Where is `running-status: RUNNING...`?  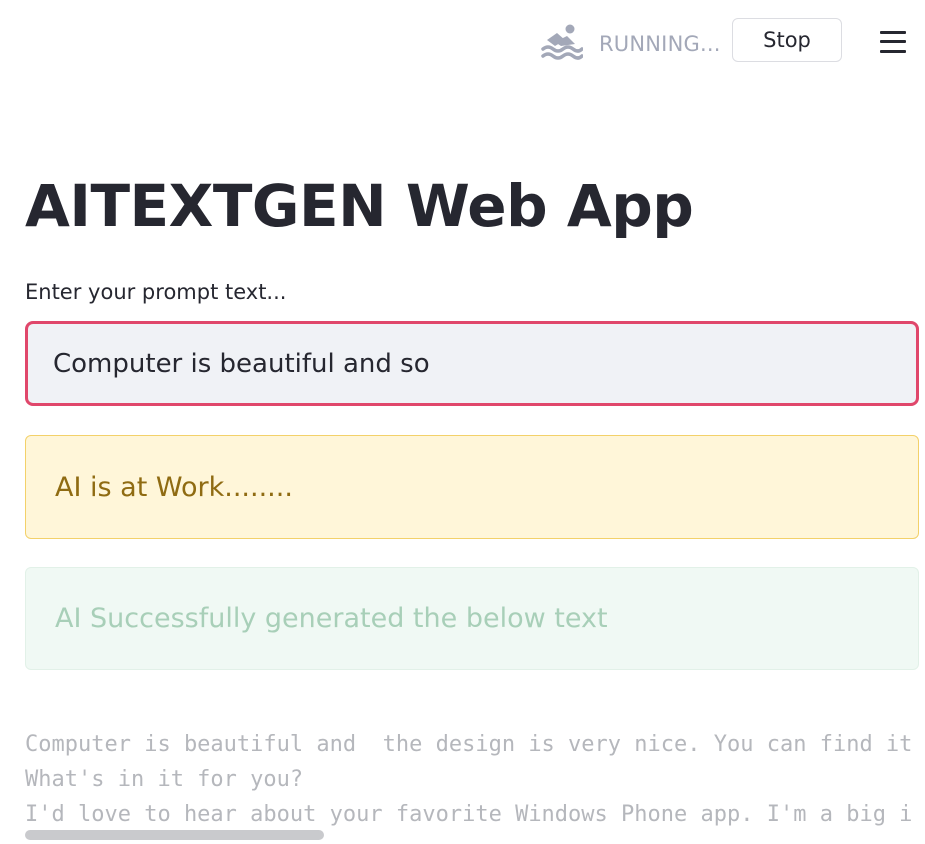
running-status: RUNNING... is located at coordinates (660, 44).